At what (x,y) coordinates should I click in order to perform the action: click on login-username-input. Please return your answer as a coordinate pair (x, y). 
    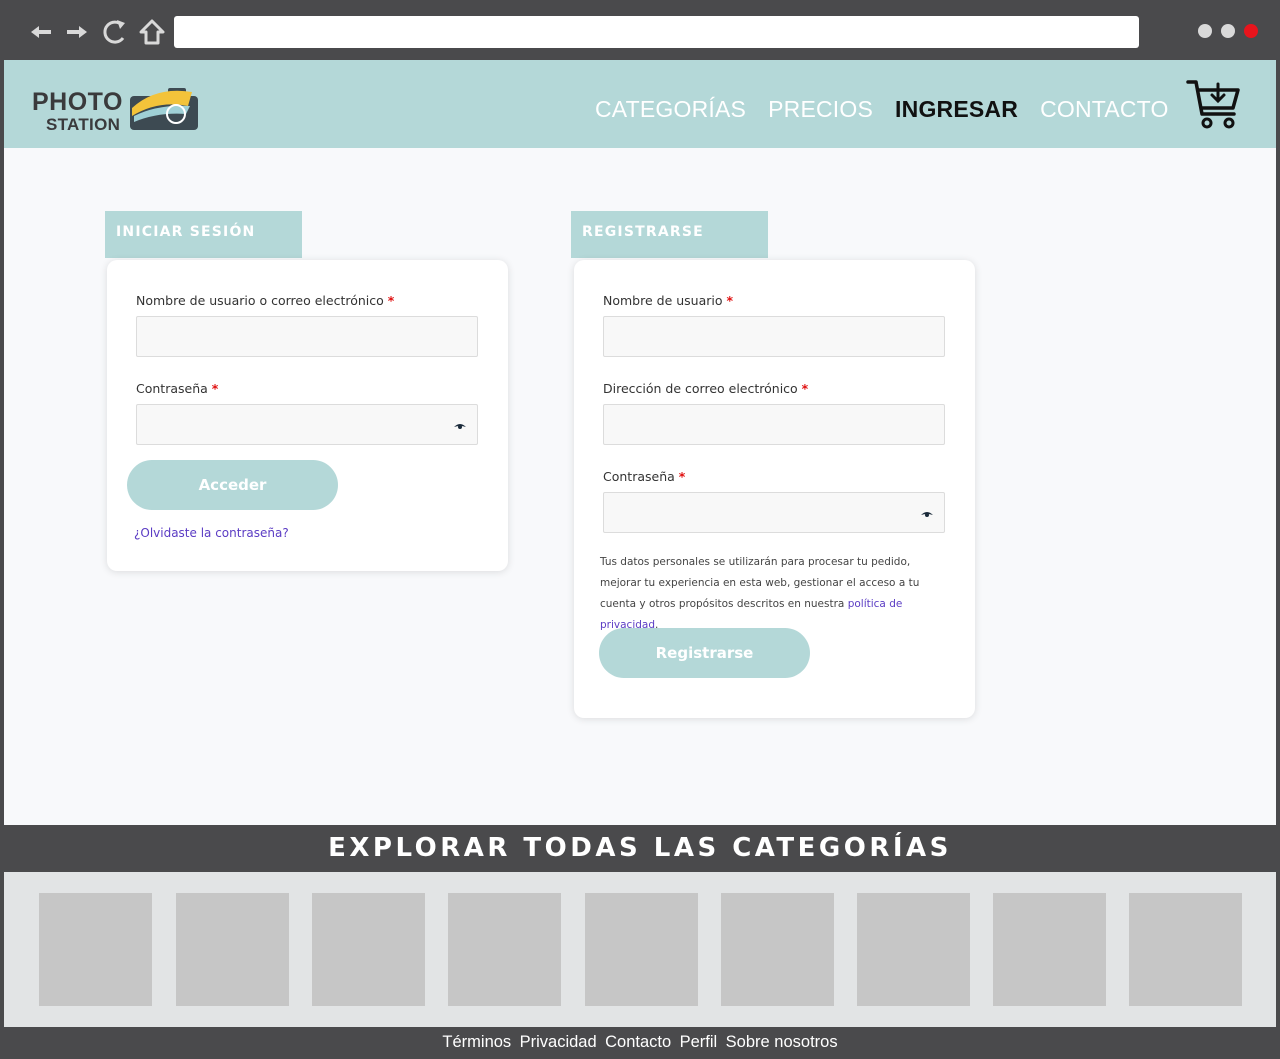
    Looking at the image, I should click on (307, 336).